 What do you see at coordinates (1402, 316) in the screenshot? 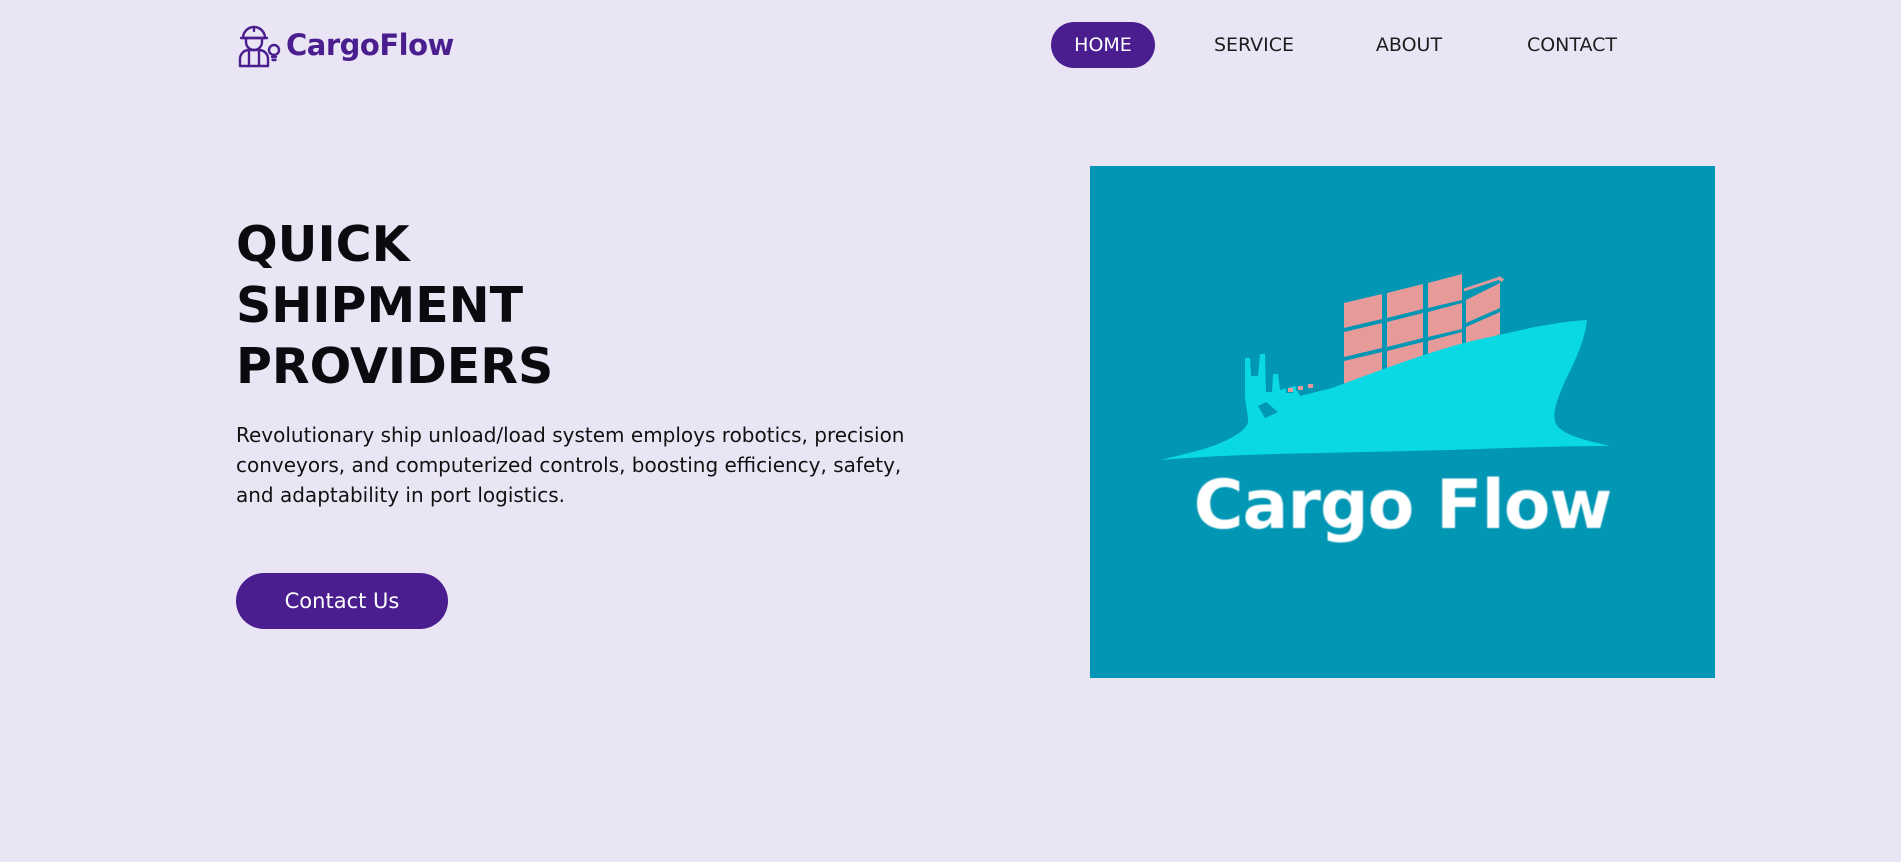
I see `cargo-ship-icon` at bounding box center [1402, 316].